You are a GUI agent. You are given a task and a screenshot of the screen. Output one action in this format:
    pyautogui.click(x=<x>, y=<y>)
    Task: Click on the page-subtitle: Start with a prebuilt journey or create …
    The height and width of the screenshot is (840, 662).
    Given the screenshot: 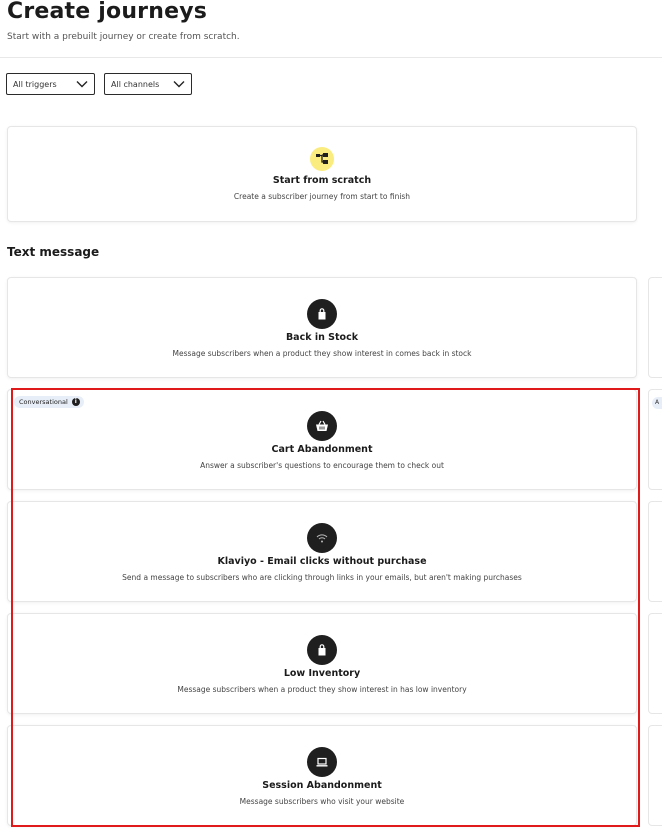 What is the action you would take?
    pyautogui.click(x=123, y=37)
    